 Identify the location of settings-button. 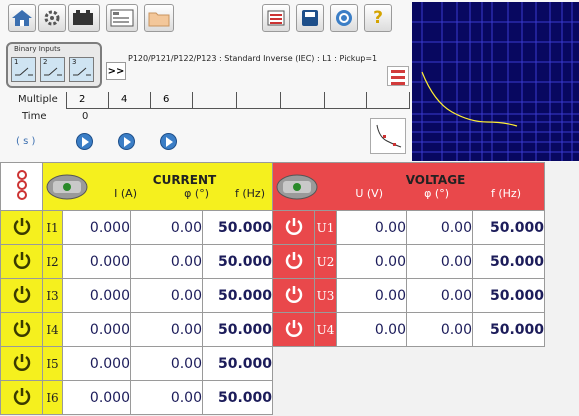
(52, 18).